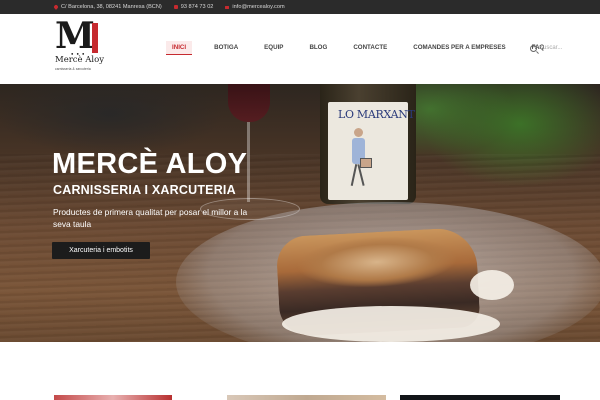  I want to click on nav-item-blog: BLOG, so click(318, 48).